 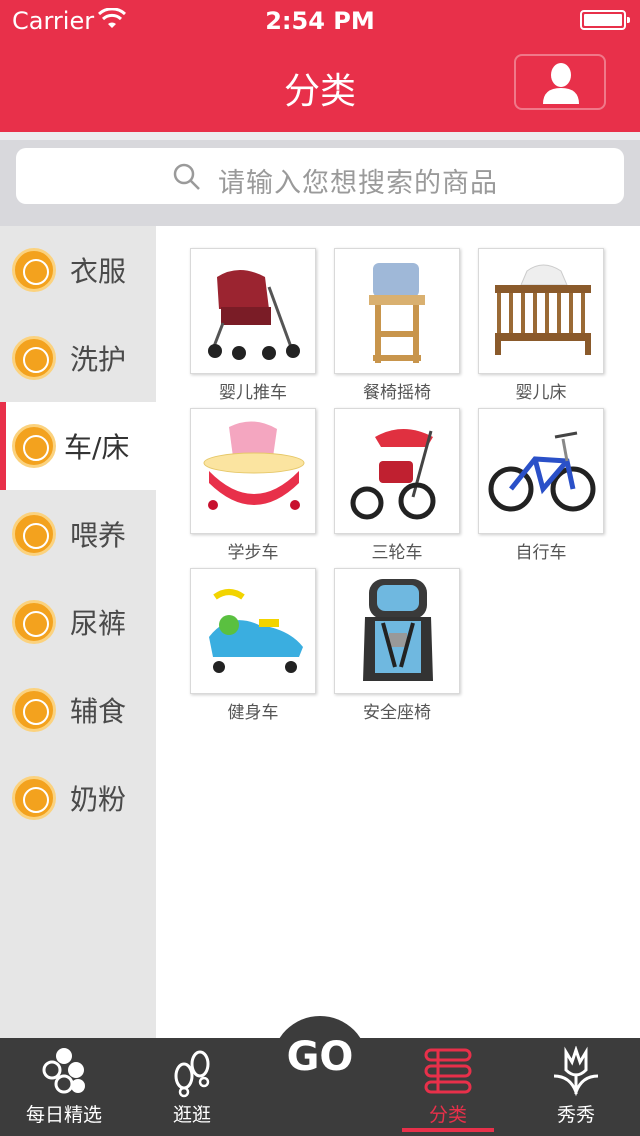 What do you see at coordinates (253, 311) in the screenshot?
I see `stroller-image` at bounding box center [253, 311].